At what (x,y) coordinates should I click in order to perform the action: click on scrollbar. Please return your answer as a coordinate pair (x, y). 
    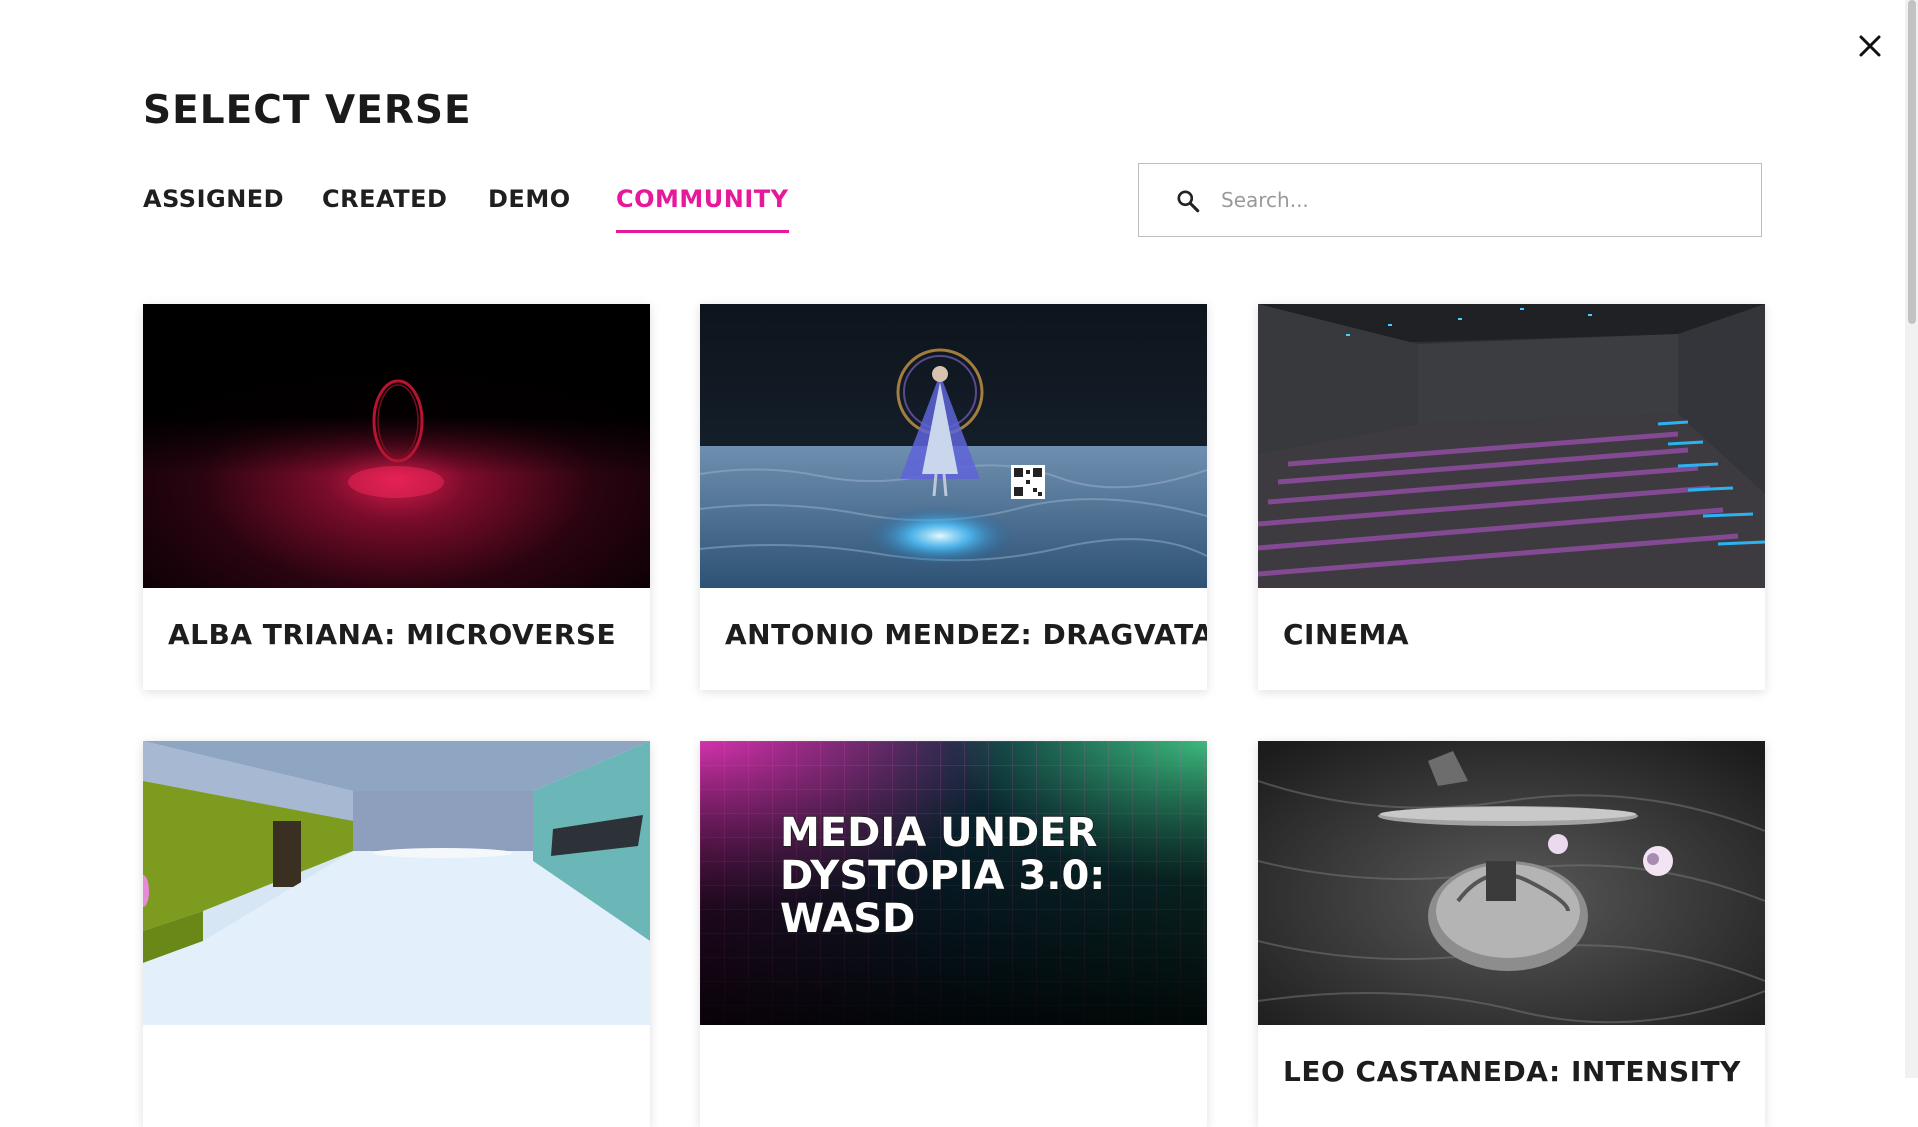
    Looking at the image, I should click on (1911, 539).